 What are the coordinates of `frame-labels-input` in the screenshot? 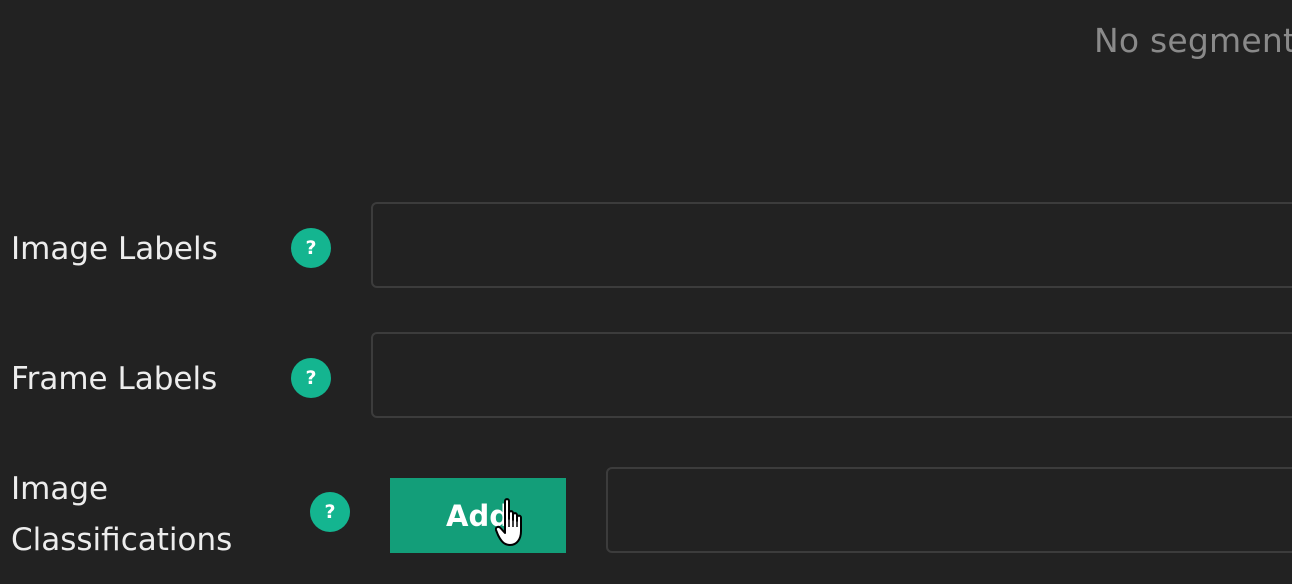 It's located at (831, 375).